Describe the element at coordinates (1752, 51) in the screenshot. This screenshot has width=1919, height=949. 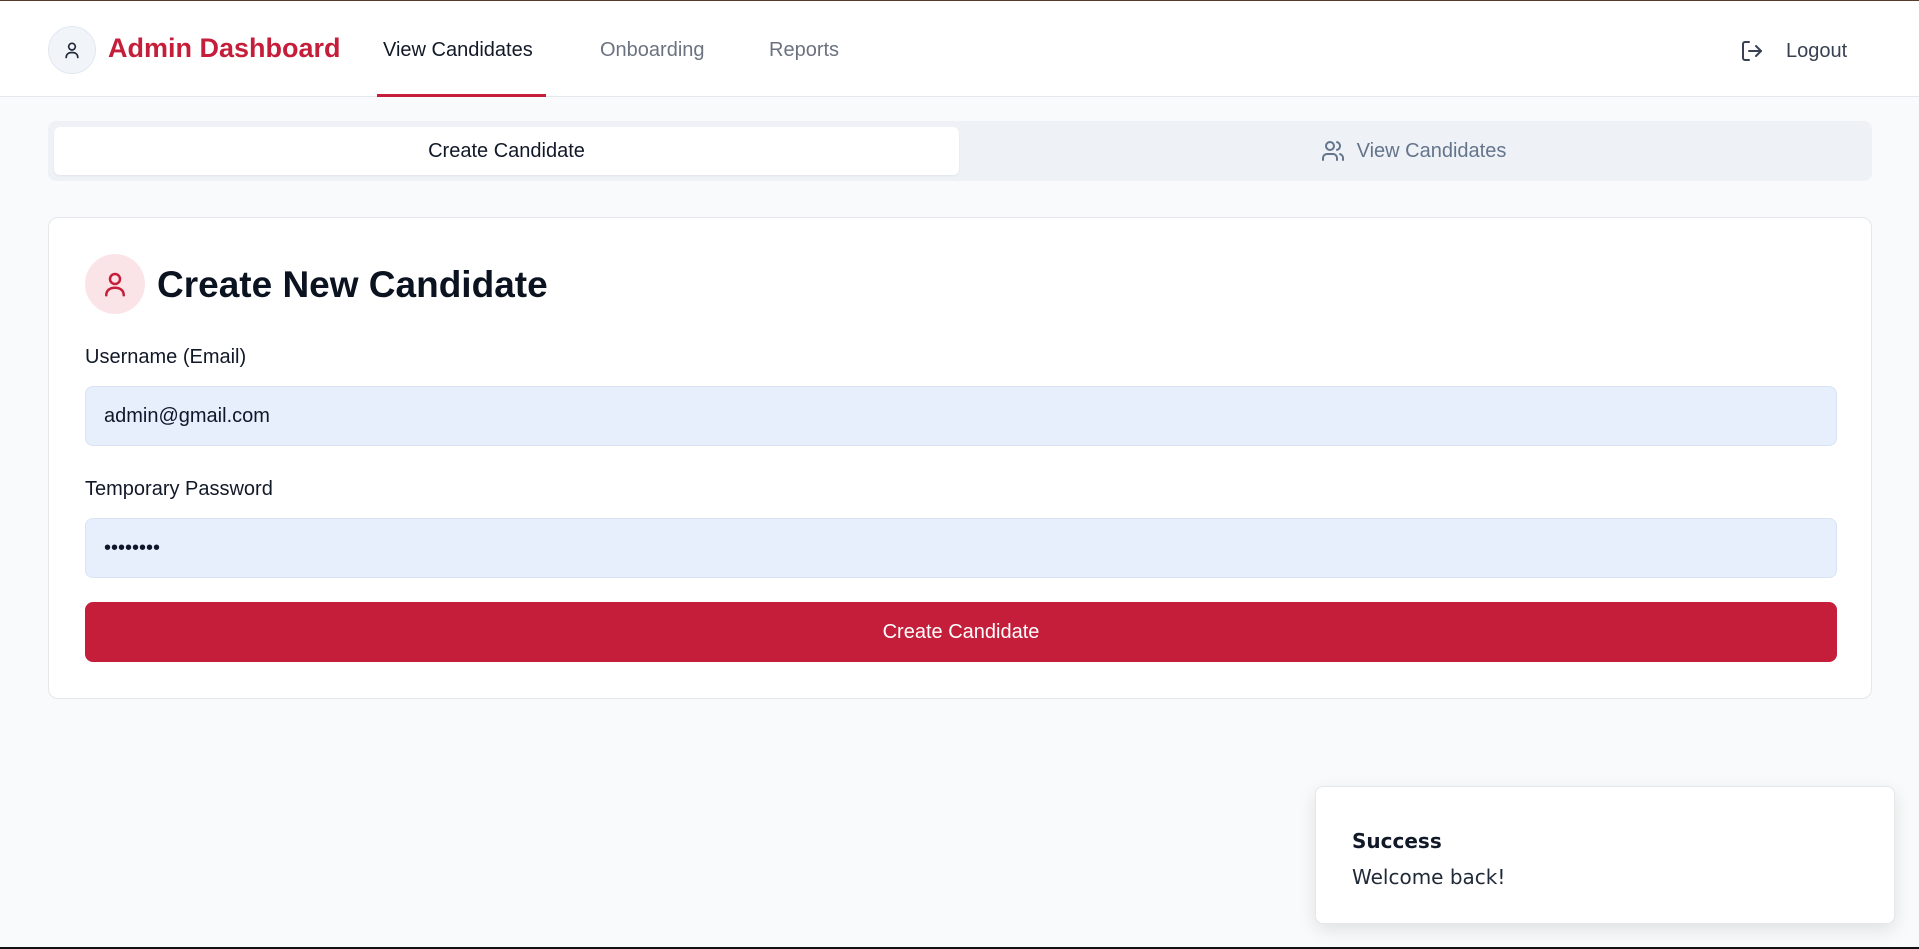
I see `logout-icon` at that location.